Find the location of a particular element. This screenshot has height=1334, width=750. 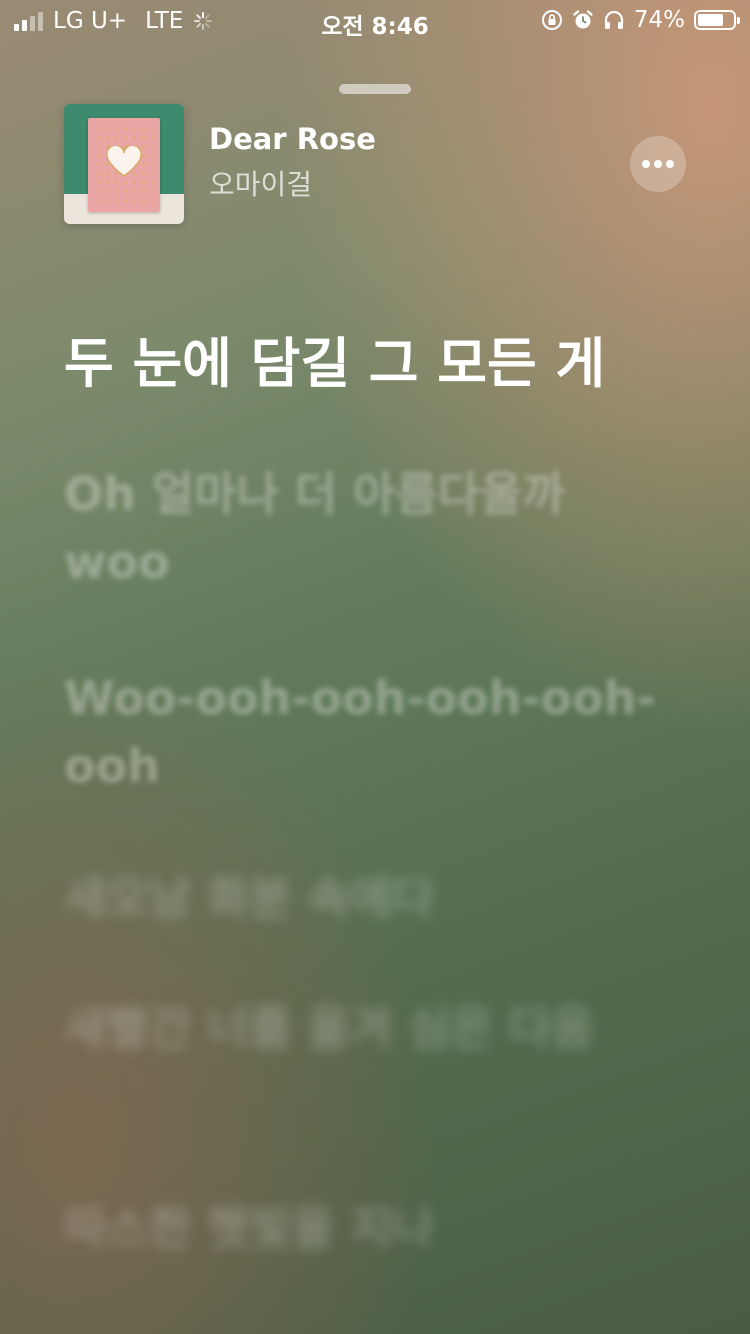

headphones-icon is located at coordinates (613, 19).